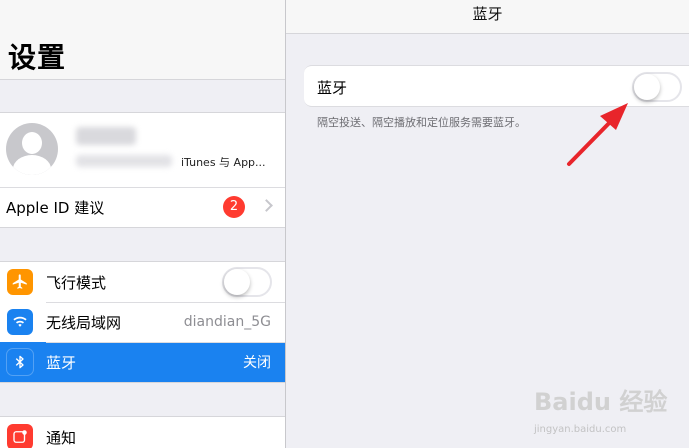  I want to click on wifi-network-value: diandian_5G, so click(227, 322).